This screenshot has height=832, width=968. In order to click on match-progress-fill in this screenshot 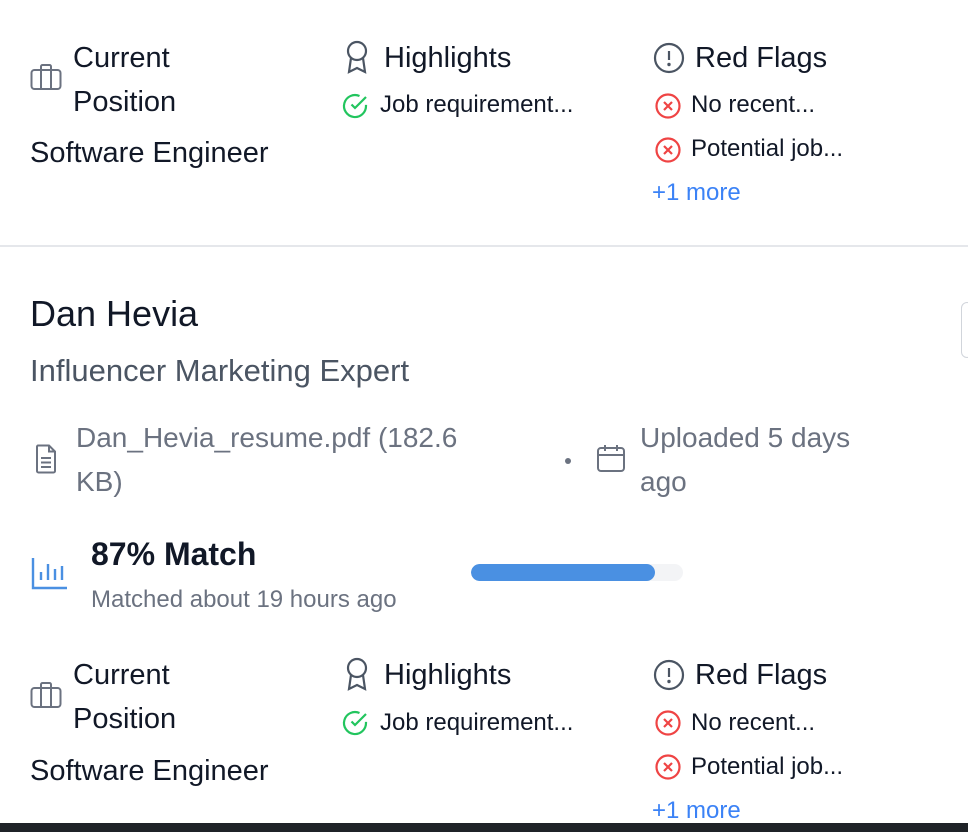, I will do `click(563, 572)`.